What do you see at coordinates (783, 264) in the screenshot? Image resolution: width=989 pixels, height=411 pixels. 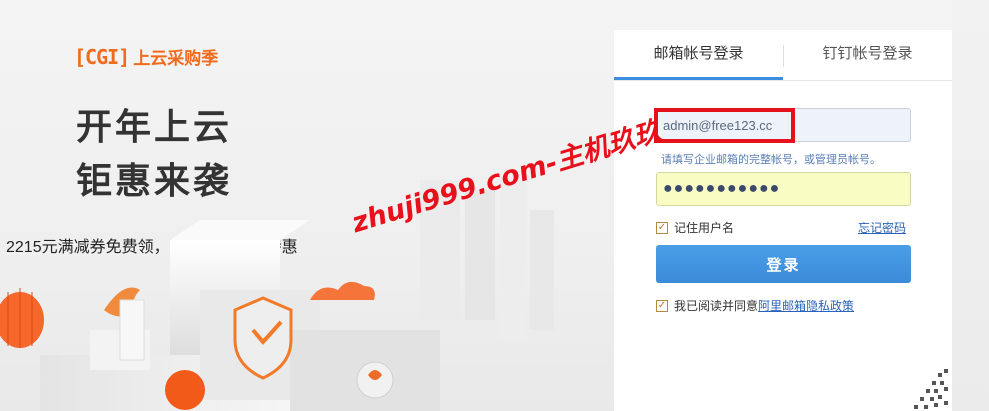 I see `login-button: 登录` at bounding box center [783, 264].